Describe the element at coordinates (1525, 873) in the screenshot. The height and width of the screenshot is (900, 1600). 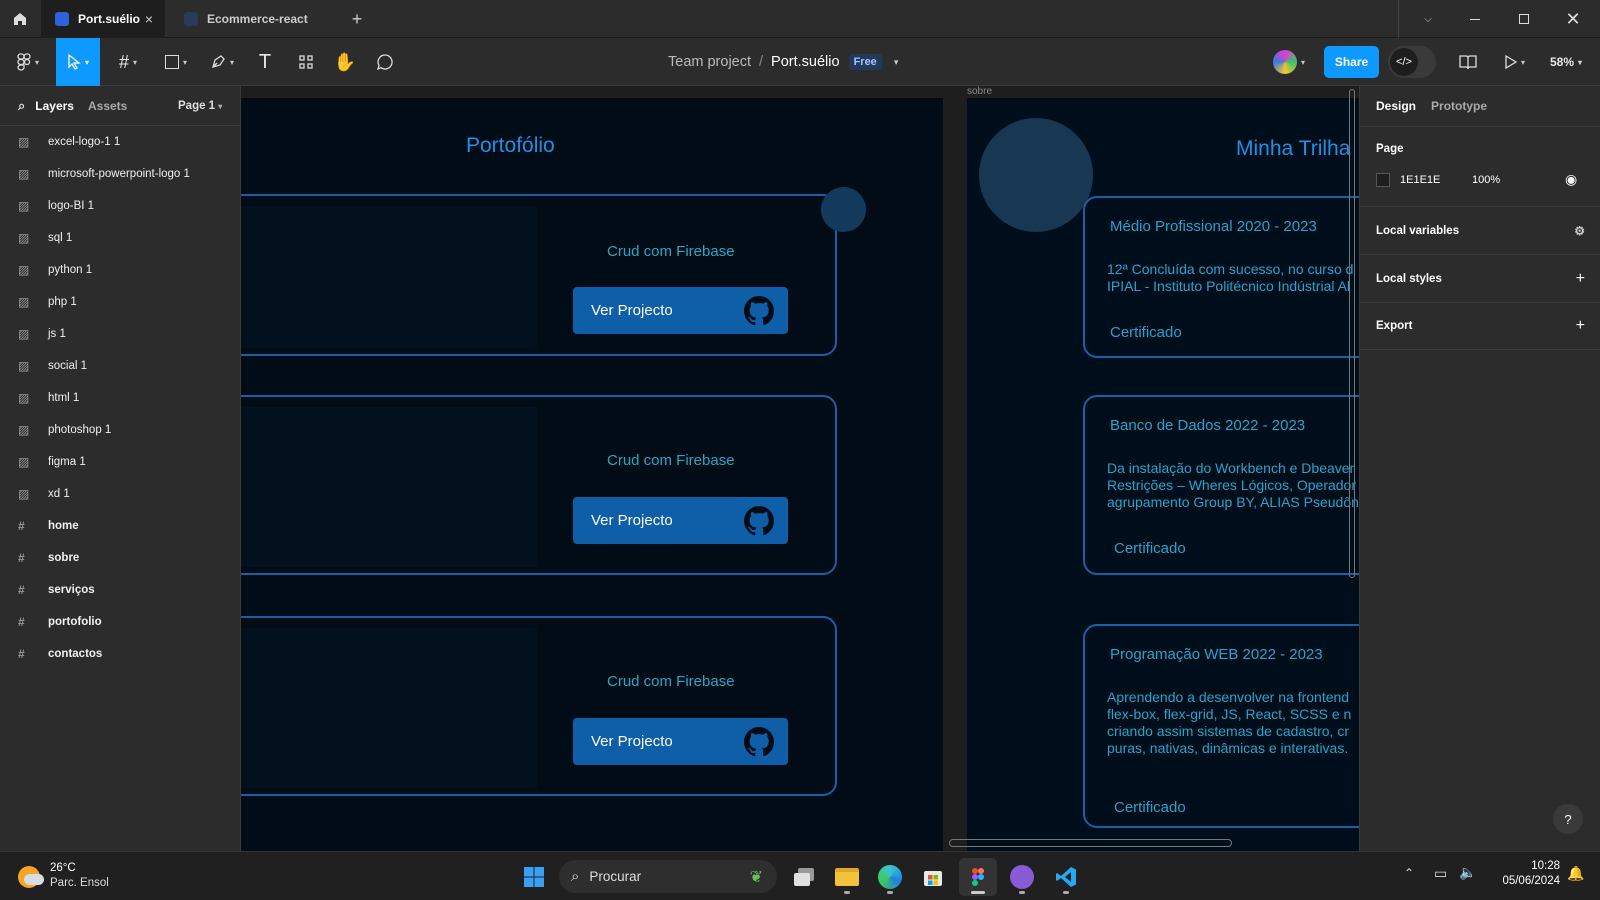
I see `clock: 10:28 05/06/2024` at that location.